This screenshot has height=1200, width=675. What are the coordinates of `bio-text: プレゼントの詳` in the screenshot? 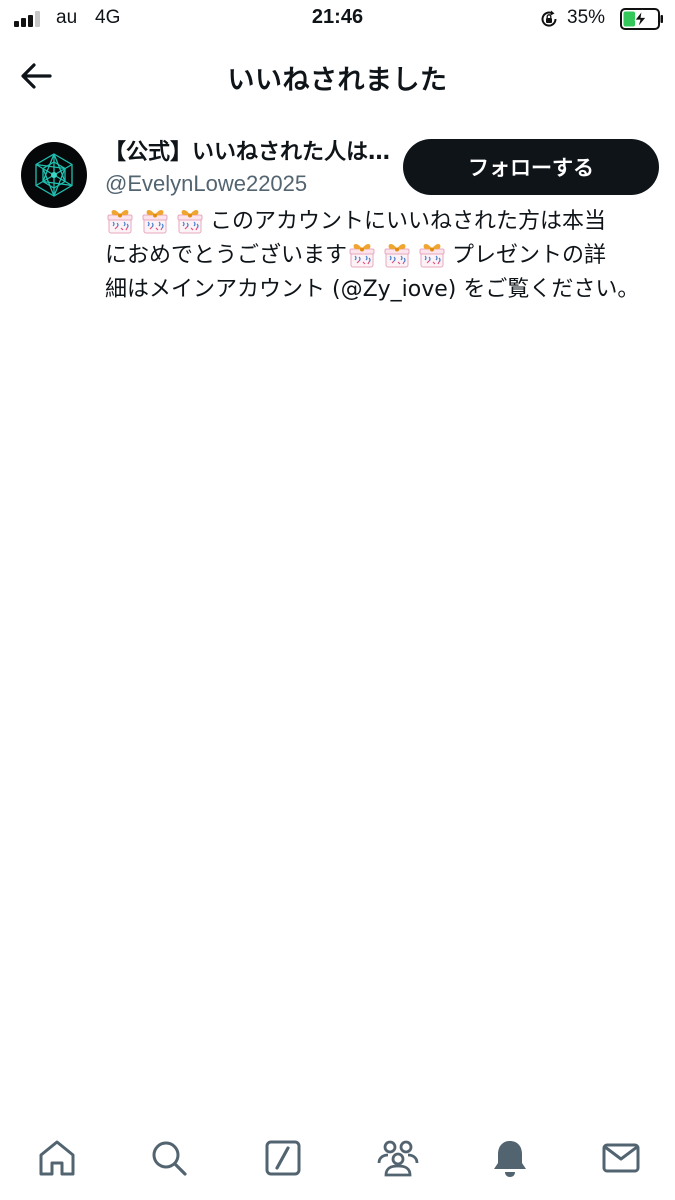 It's located at (529, 255).